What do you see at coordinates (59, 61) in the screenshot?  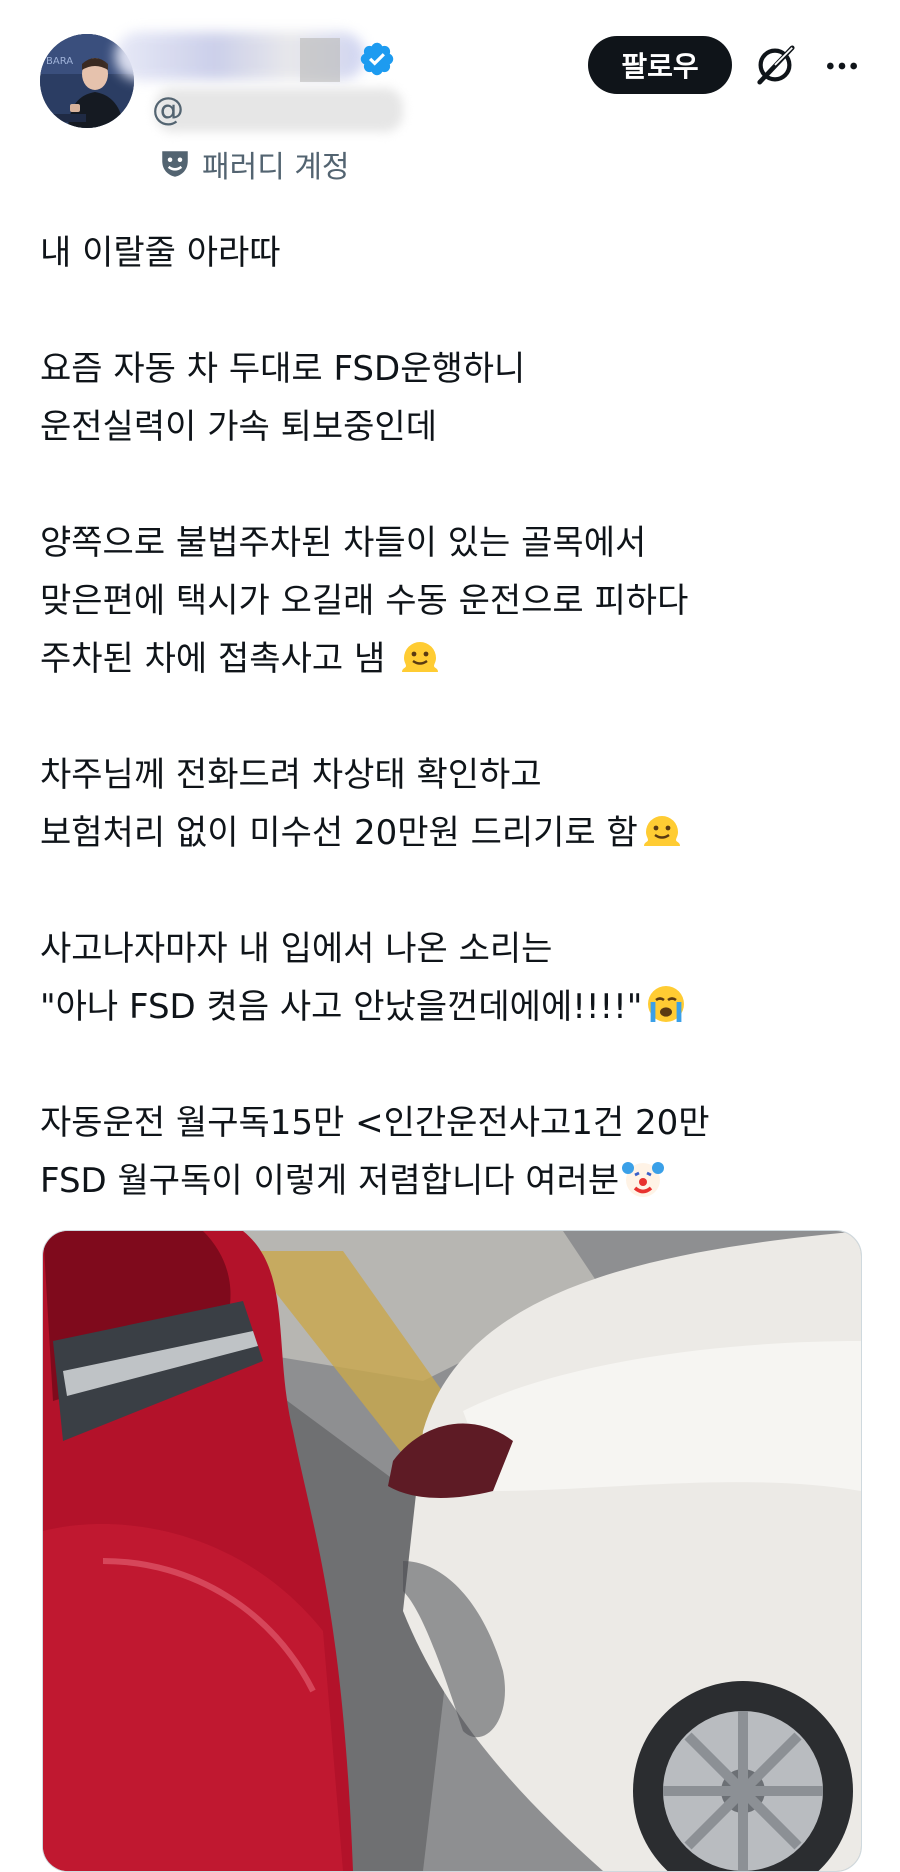 I see `svg-text: BARA` at bounding box center [59, 61].